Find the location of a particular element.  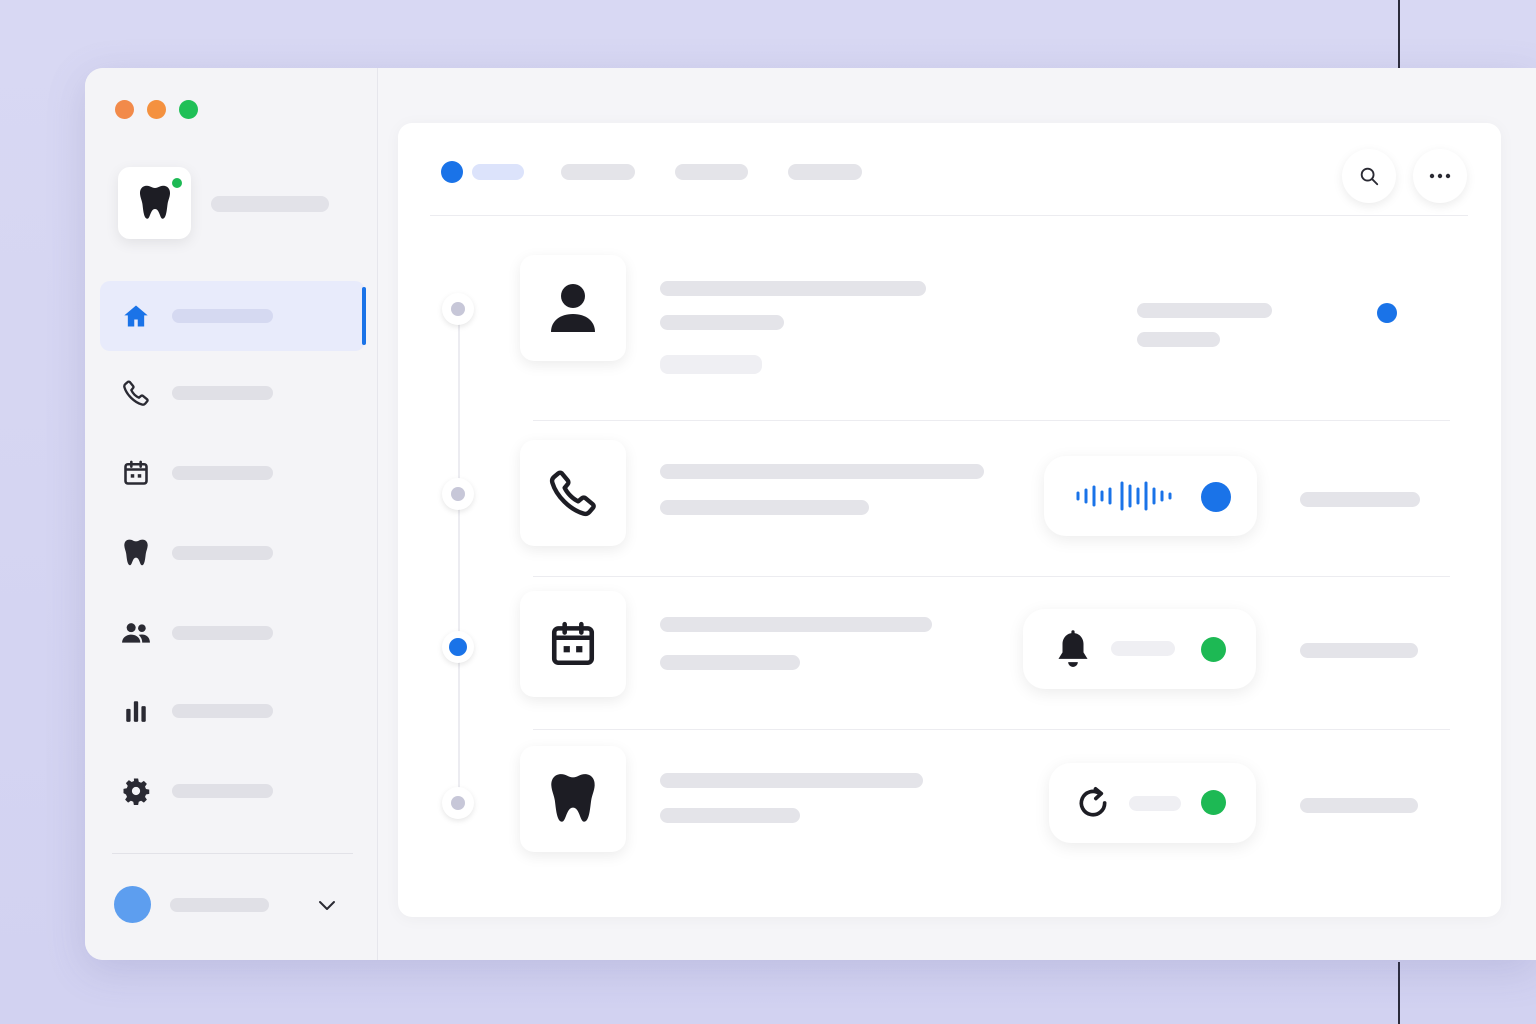

gear-icon is located at coordinates (136, 791).